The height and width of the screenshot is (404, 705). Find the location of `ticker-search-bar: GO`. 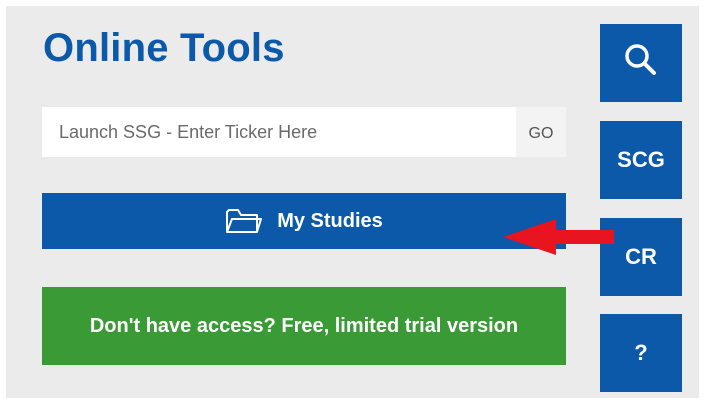

ticker-search-bar: GO is located at coordinates (304, 132).